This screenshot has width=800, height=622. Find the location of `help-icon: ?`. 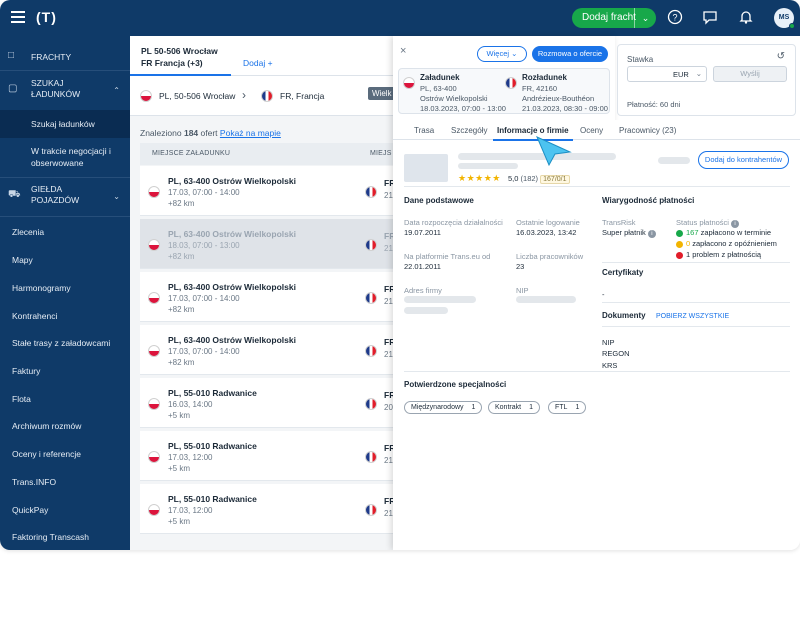

help-icon: ? is located at coordinates (675, 18).